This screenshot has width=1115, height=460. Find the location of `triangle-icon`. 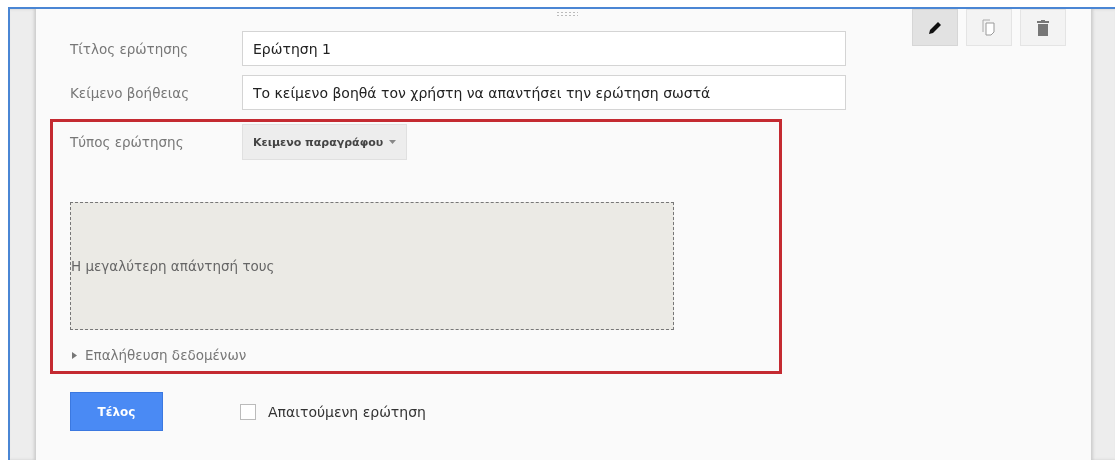

triangle-icon is located at coordinates (74, 355).